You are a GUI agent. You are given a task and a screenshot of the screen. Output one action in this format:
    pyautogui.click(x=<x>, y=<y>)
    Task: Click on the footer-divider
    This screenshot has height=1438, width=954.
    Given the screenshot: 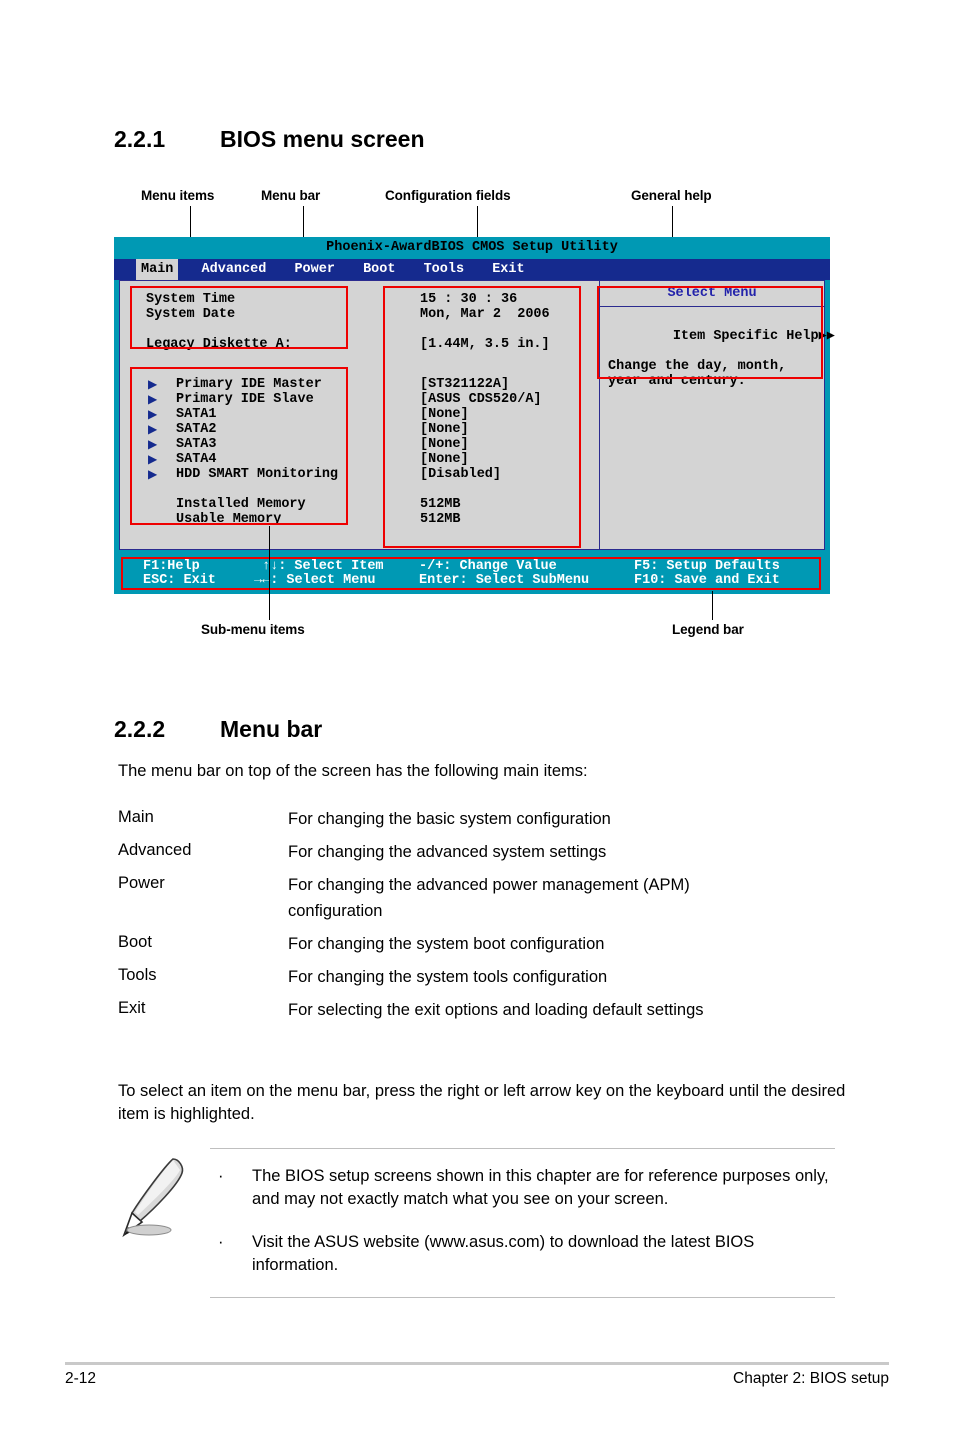 What is the action you would take?
    pyautogui.click(x=477, y=1363)
    